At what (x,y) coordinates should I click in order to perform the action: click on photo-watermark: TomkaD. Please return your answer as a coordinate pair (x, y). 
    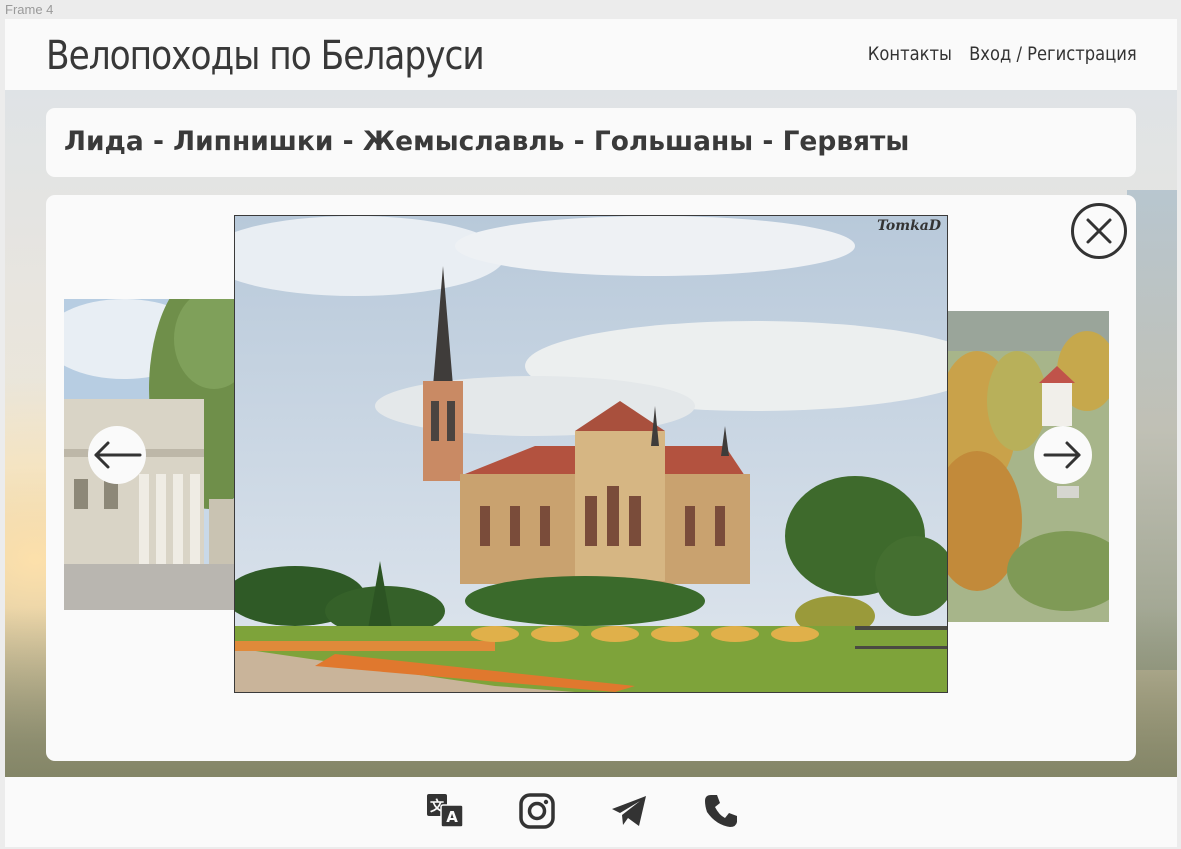
    Looking at the image, I should click on (909, 226).